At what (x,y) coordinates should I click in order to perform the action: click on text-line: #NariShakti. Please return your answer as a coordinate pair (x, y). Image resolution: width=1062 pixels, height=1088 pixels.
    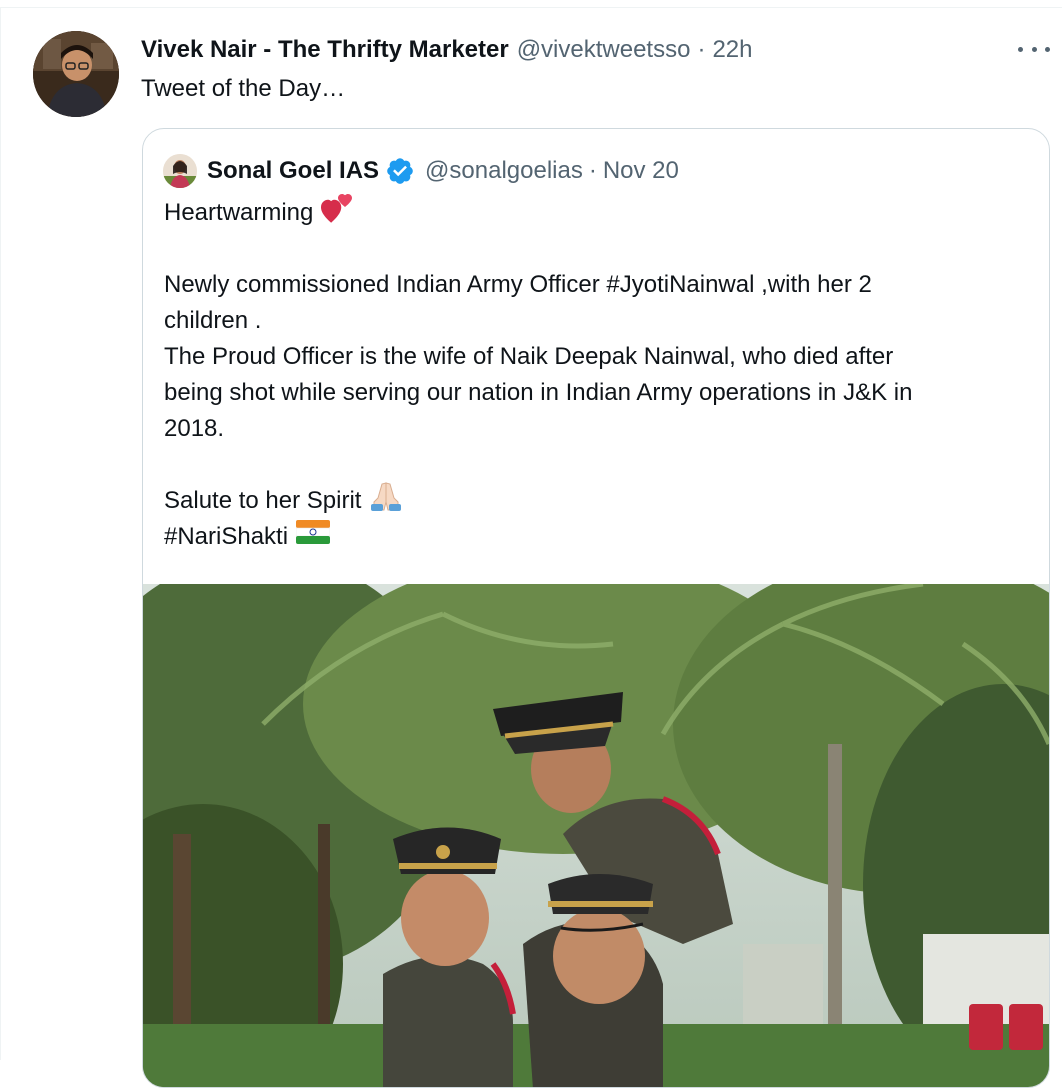
    Looking at the image, I should click on (599, 537).